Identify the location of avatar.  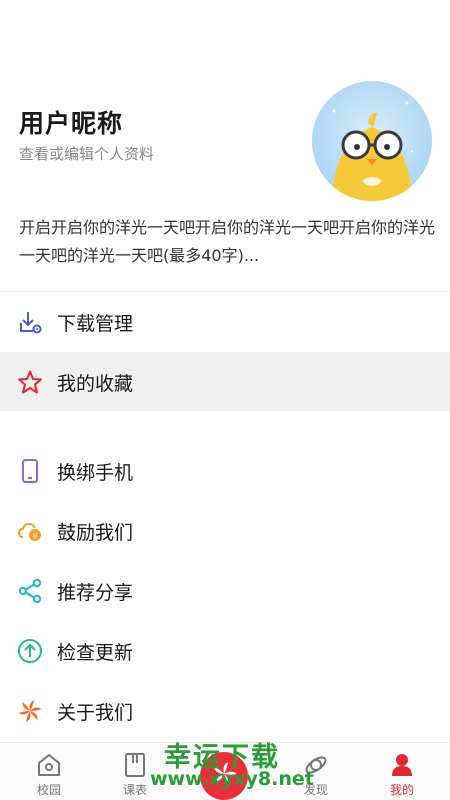
(372, 141).